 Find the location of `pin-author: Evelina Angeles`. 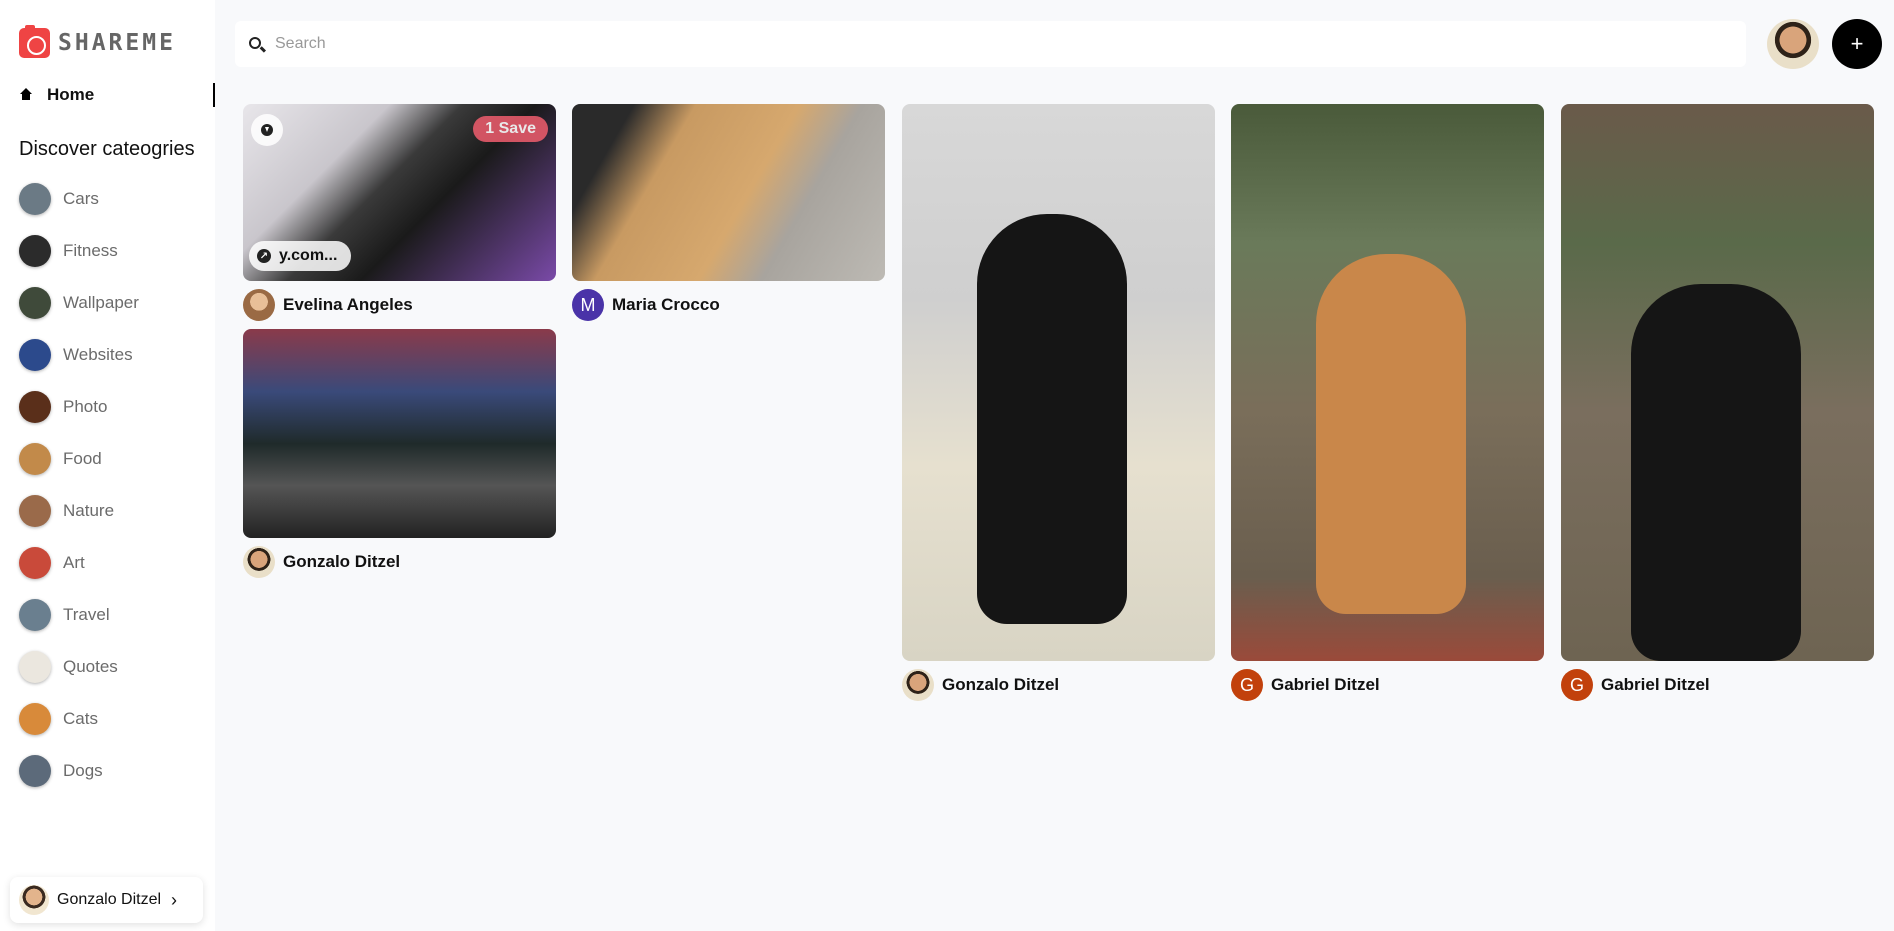

pin-author: Evelina Angeles is located at coordinates (328, 305).